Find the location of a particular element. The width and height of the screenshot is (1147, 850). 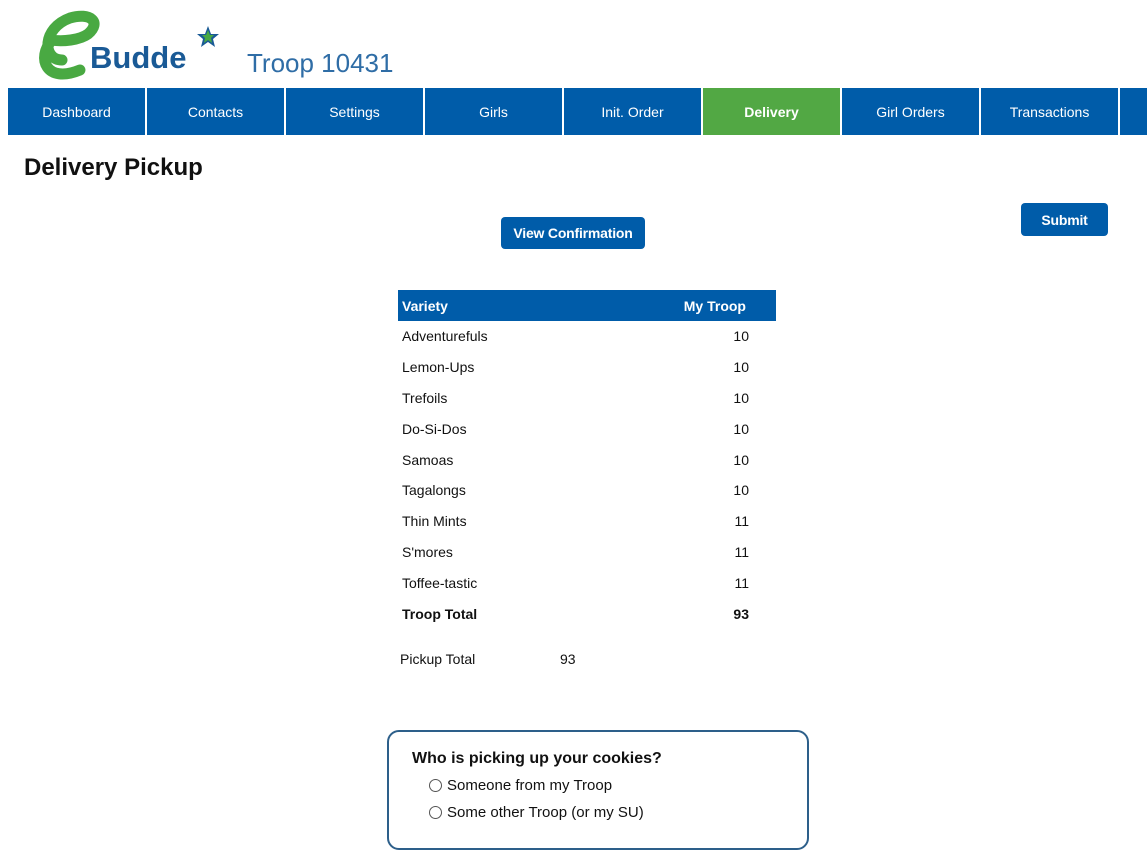

troop-total-row: Troop Total 93 is located at coordinates (587, 613).